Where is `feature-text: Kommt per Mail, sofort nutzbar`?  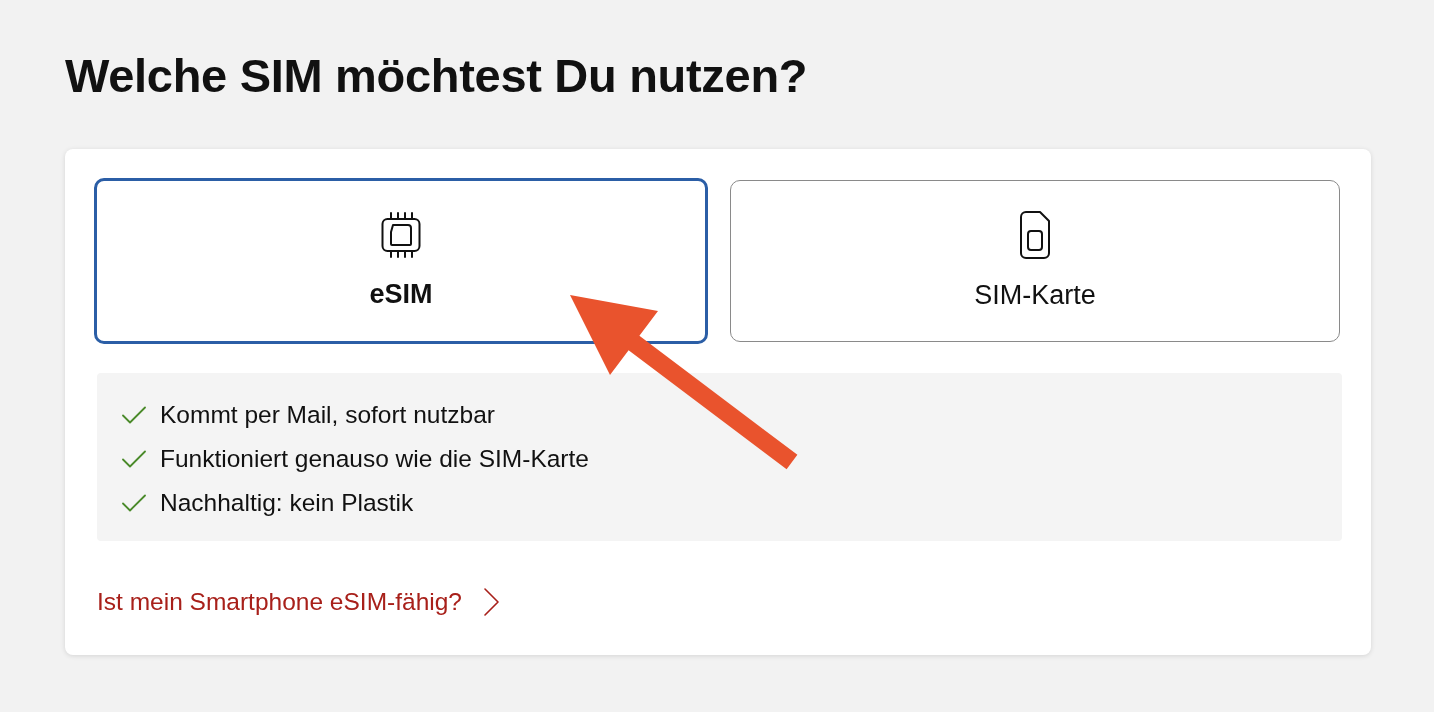 feature-text: Kommt per Mail, sofort nutzbar is located at coordinates (327, 415).